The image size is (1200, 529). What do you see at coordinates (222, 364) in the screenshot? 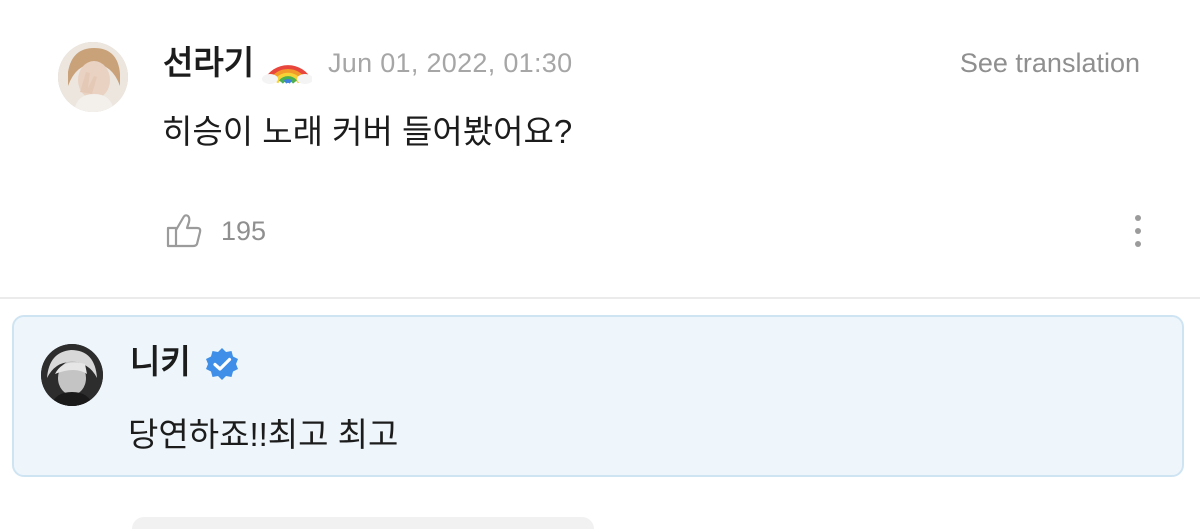
I see `verified-badge-icon` at bounding box center [222, 364].